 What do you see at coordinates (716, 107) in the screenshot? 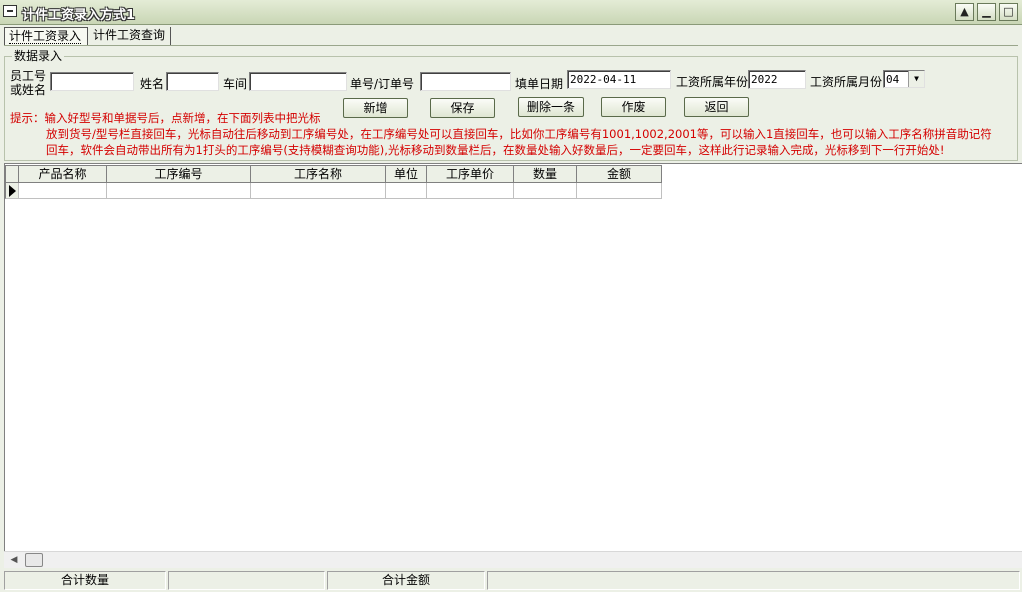
I see `back-button: 返回` at bounding box center [716, 107].